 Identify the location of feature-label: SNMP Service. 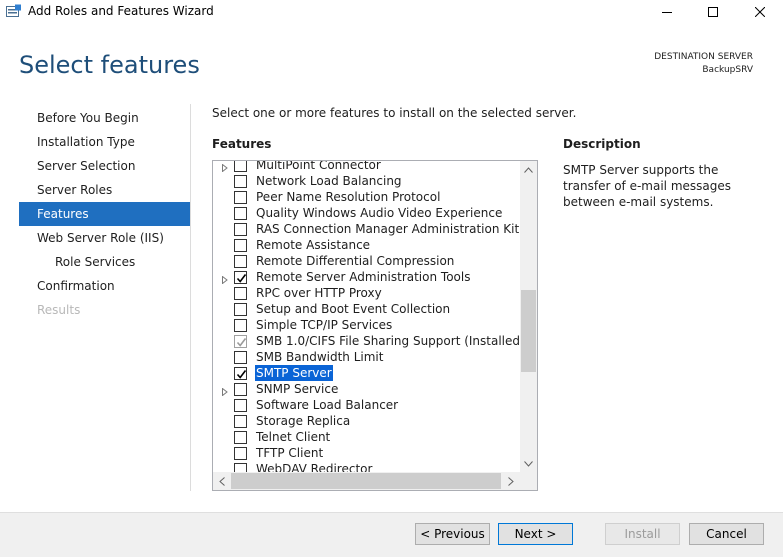
(297, 389).